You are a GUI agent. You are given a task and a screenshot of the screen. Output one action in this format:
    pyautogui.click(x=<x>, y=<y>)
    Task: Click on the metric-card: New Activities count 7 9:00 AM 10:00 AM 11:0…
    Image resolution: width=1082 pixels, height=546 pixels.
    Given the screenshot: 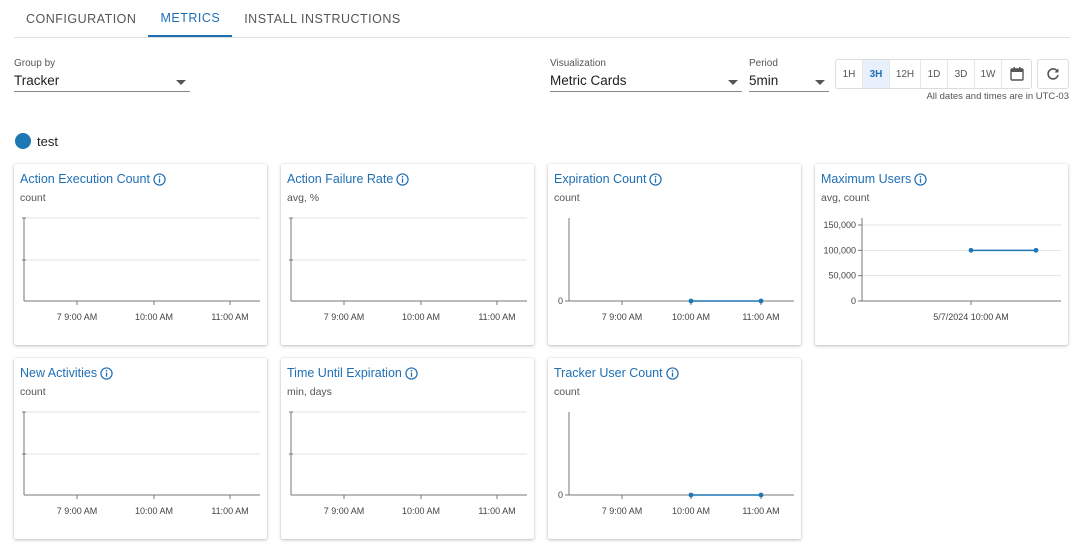 What is the action you would take?
    pyautogui.click(x=140, y=448)
    